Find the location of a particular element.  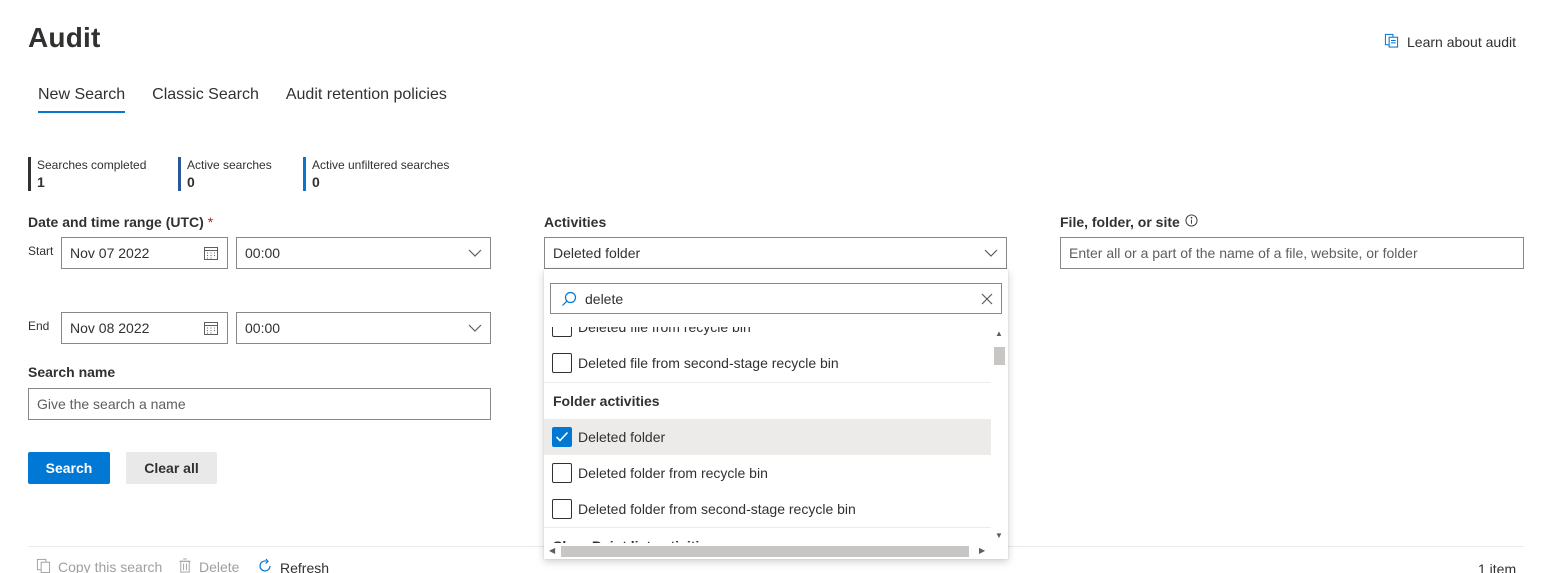

start-date-picker: Nov 07 2022 is located at coordinates (144, 253).